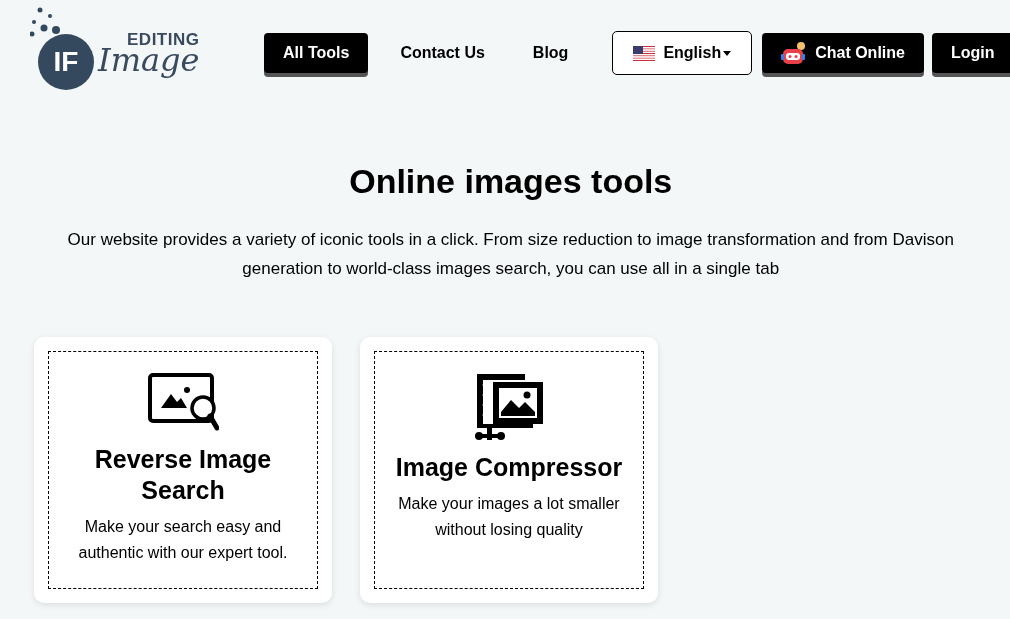 The width and height of the screenshot is (1010, 619). What do you see at coordinates (794, 53) in the screenshot?
I see `robot-icon` at bounding box center [794, 53].